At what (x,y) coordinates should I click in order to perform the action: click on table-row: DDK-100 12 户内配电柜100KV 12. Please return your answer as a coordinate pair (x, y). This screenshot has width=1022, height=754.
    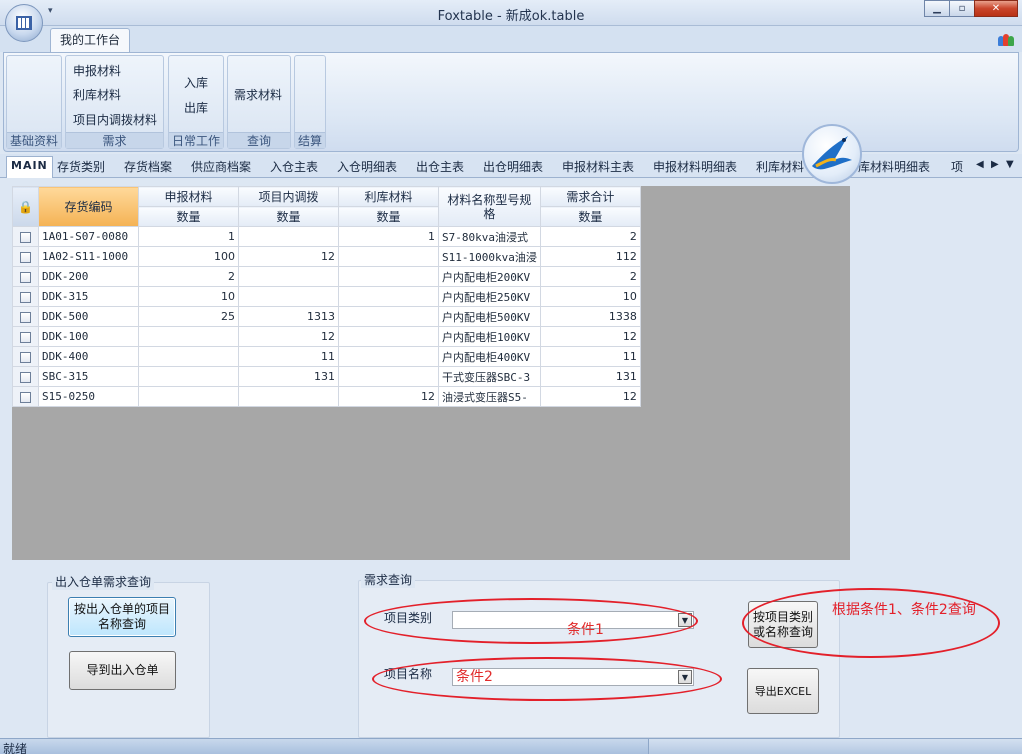
    Looking at the image, I should click on (326, 336).